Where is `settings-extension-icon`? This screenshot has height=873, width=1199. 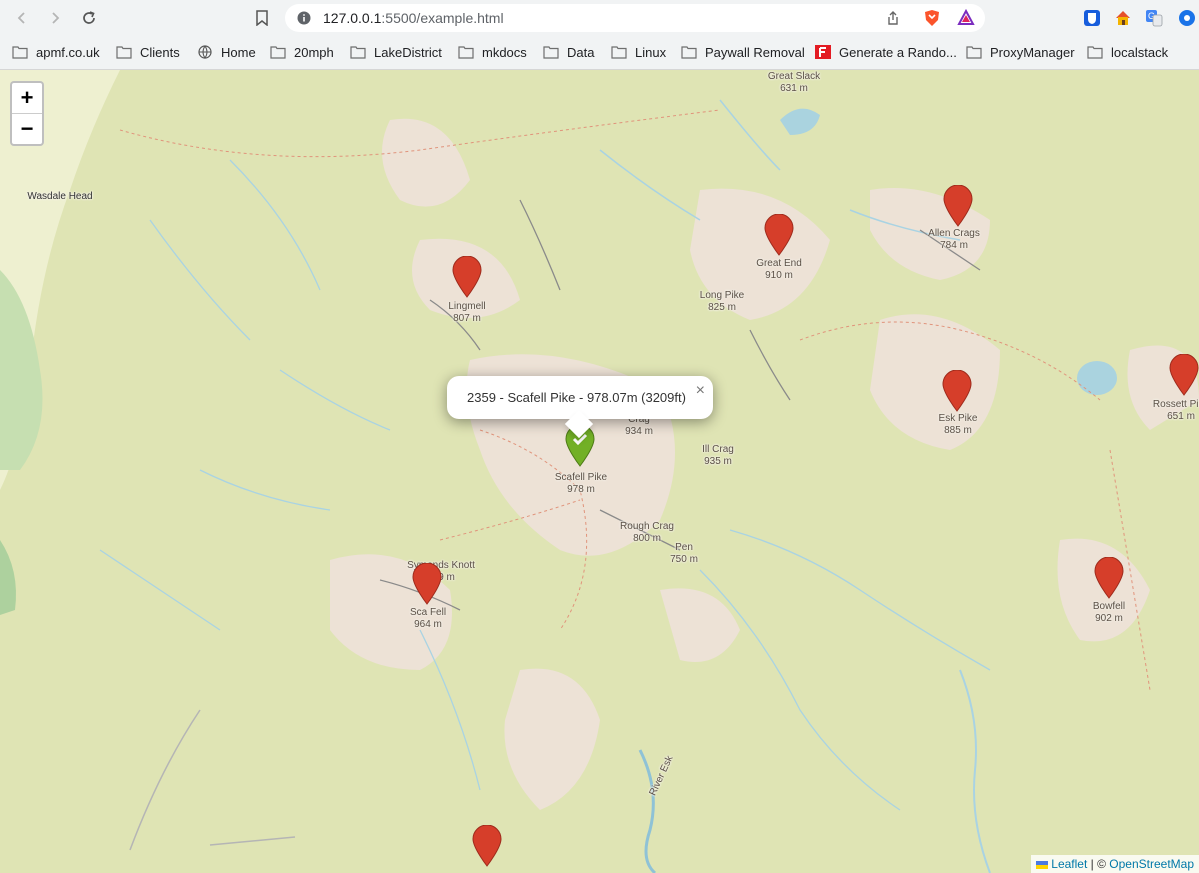 settings-extension-icon is located at coordinates (1187, 18).